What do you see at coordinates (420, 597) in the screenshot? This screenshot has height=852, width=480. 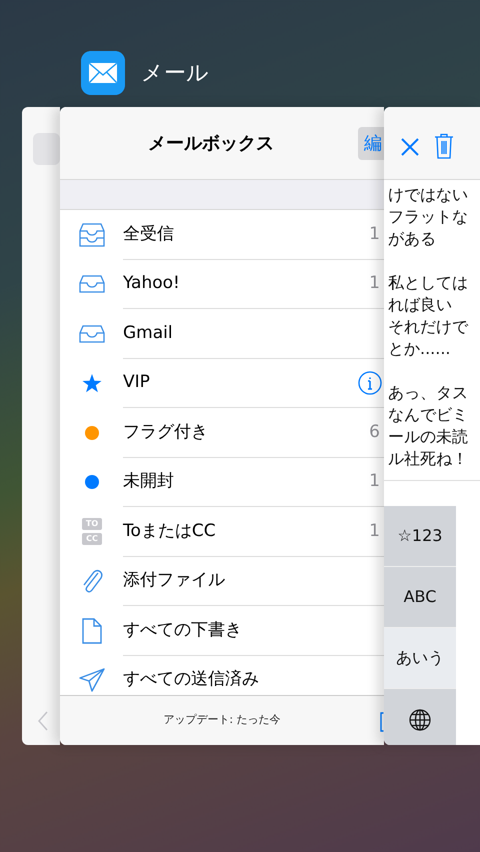 I see `keyboard-key: ABC` at bounding box center [420, 597].